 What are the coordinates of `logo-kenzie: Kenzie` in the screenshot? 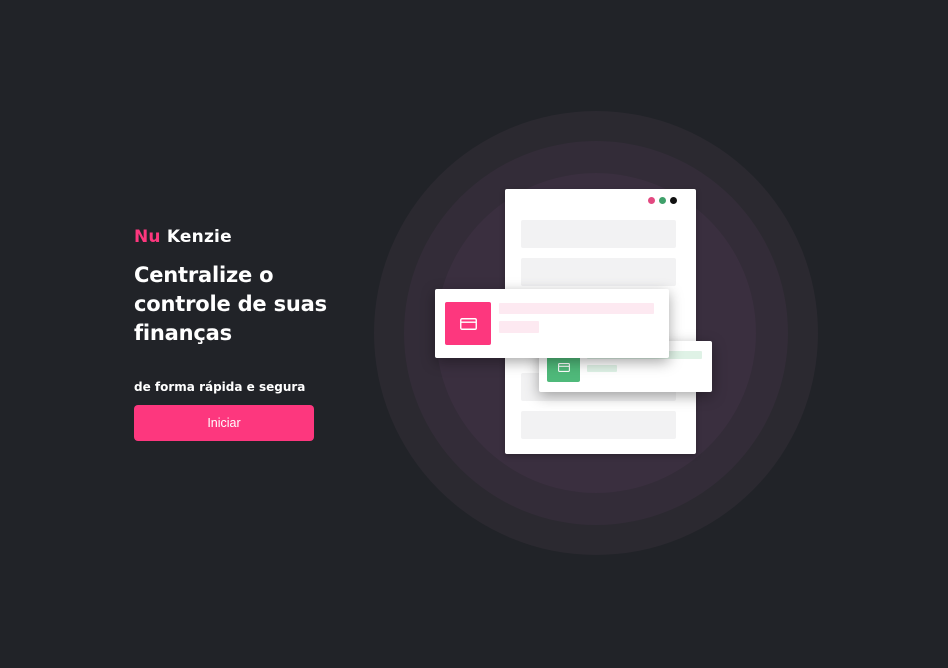 It's located at (199, 237).